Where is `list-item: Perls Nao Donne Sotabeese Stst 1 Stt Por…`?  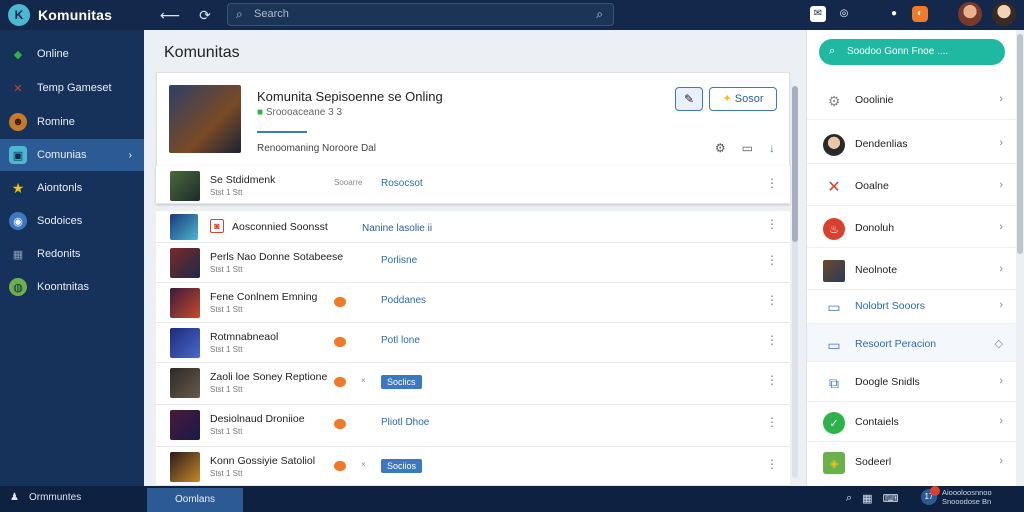 list-item: Perls Nao Donne Sotabeese Stst 1 Stt Por… is located at coordinates (473, 263).